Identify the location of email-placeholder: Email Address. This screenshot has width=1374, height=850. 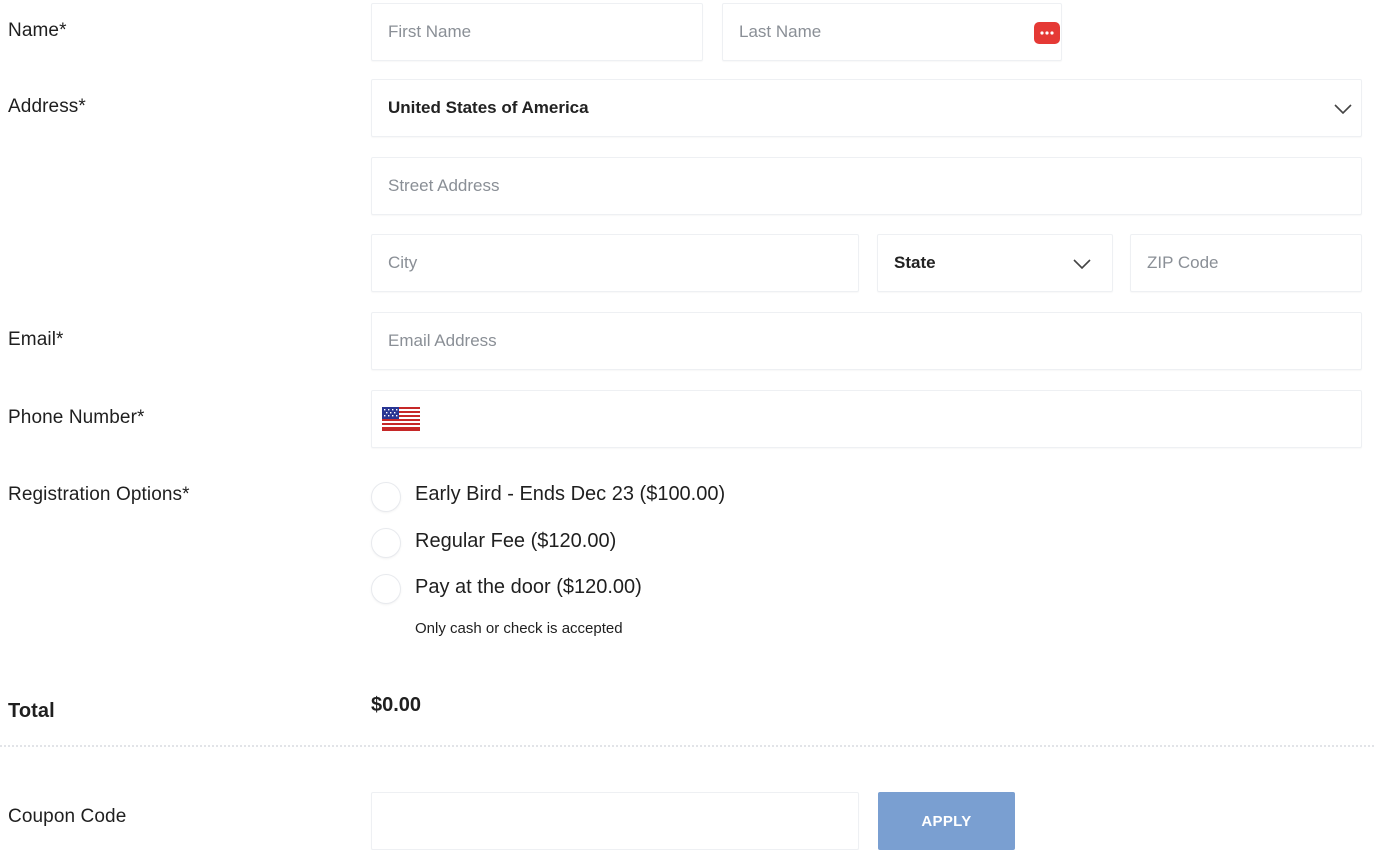
(442, 340).